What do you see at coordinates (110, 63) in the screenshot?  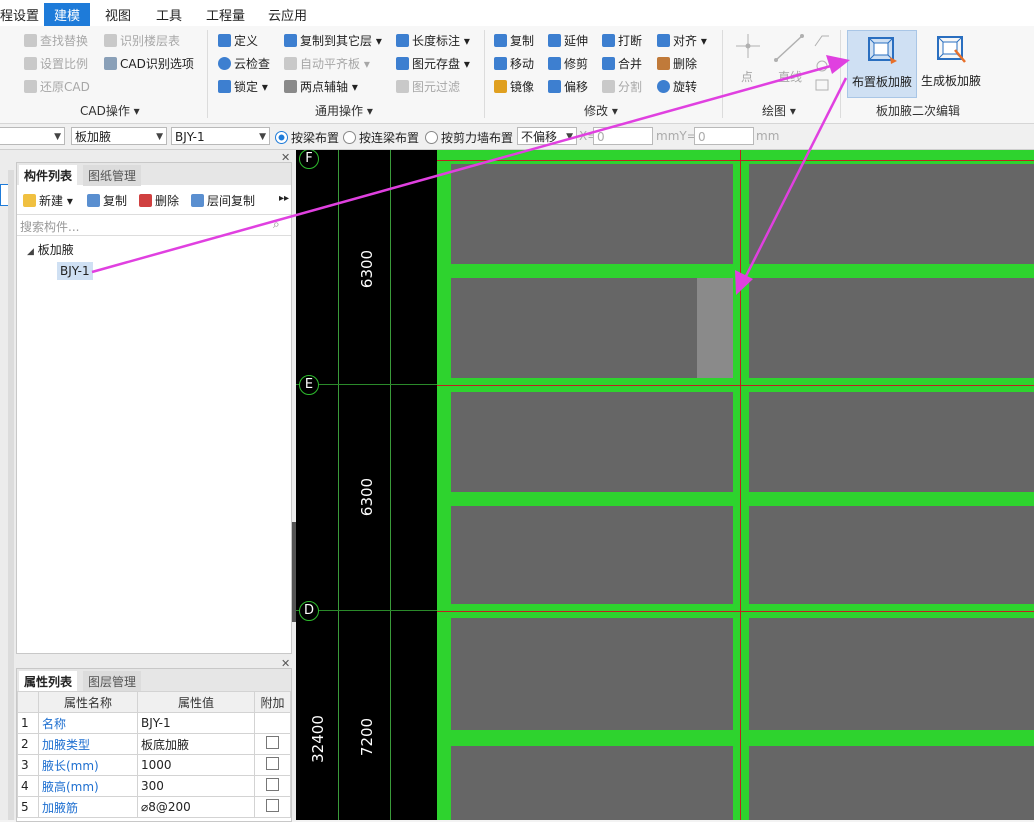 I see `cad-options-icon` at bounding box center [110, 63].